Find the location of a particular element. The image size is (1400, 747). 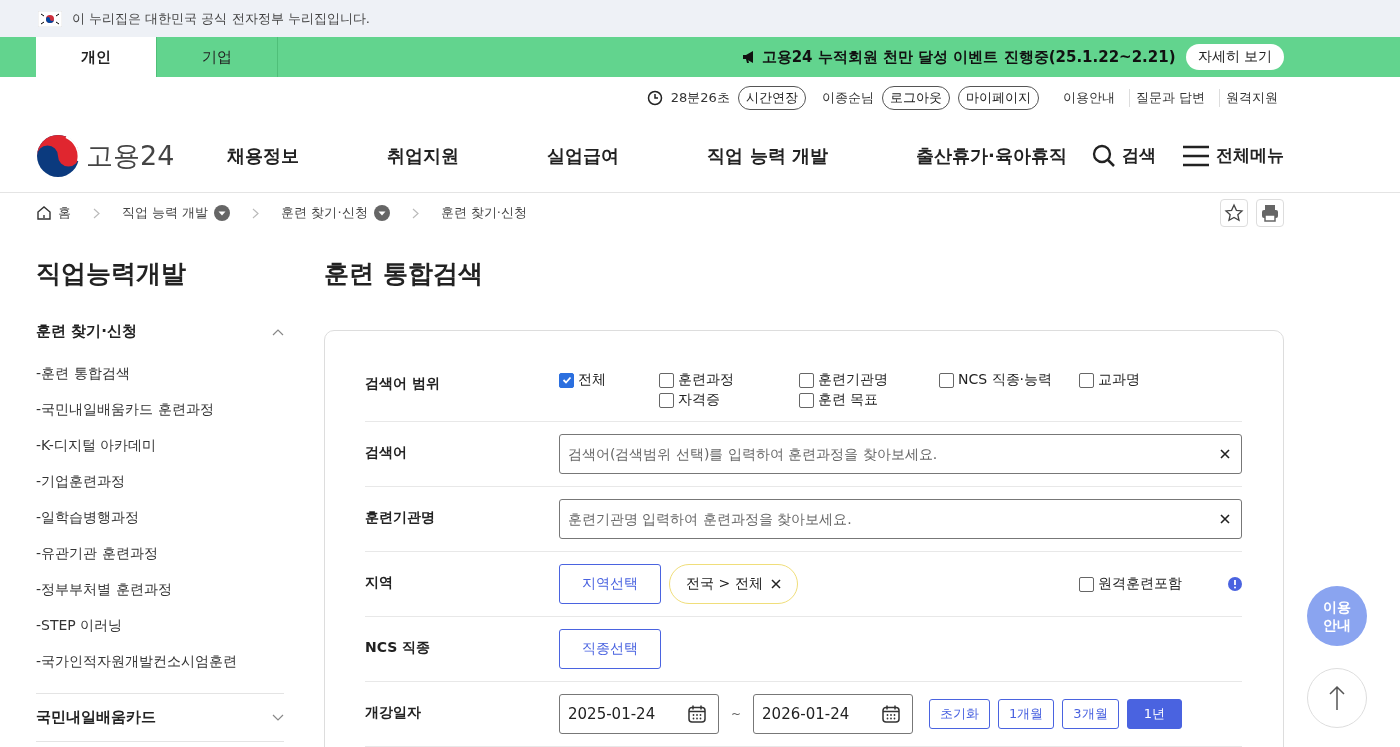

period-button: 1년 is located at coordinates (1154, 714).